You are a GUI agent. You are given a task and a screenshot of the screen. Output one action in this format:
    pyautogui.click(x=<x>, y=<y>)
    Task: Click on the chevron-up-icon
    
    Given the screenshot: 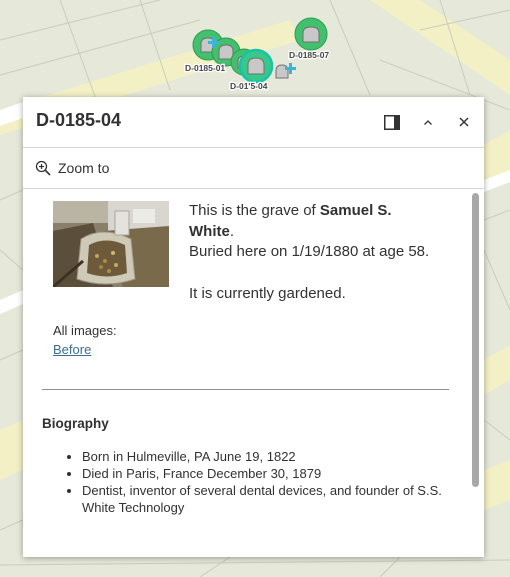 What is the action you would take?
    pyautogui.click(x=428, y=122)
    